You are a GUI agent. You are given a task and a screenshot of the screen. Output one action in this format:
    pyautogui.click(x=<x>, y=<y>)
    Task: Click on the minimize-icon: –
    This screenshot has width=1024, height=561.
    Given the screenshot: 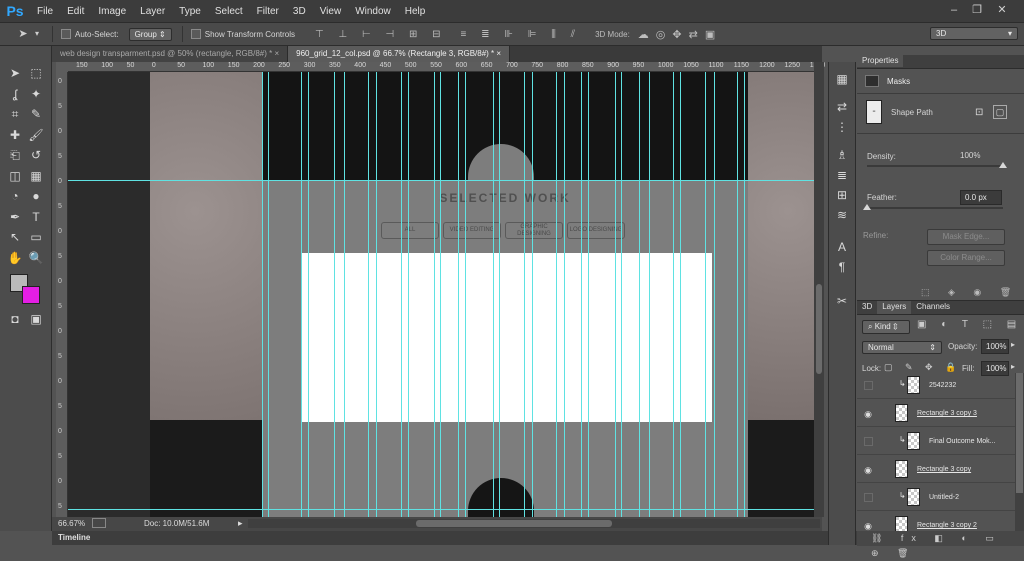 What is the action you would take?
    pyautogui.click(x=954, y=10)
    